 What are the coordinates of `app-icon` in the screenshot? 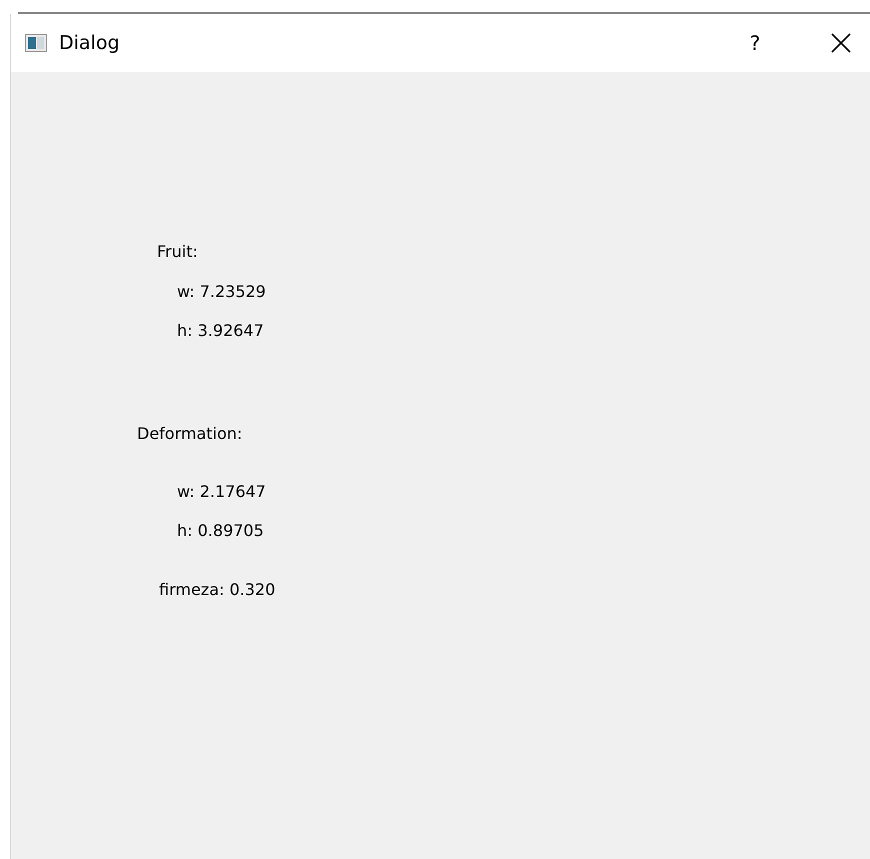 It's located at (36, 43).